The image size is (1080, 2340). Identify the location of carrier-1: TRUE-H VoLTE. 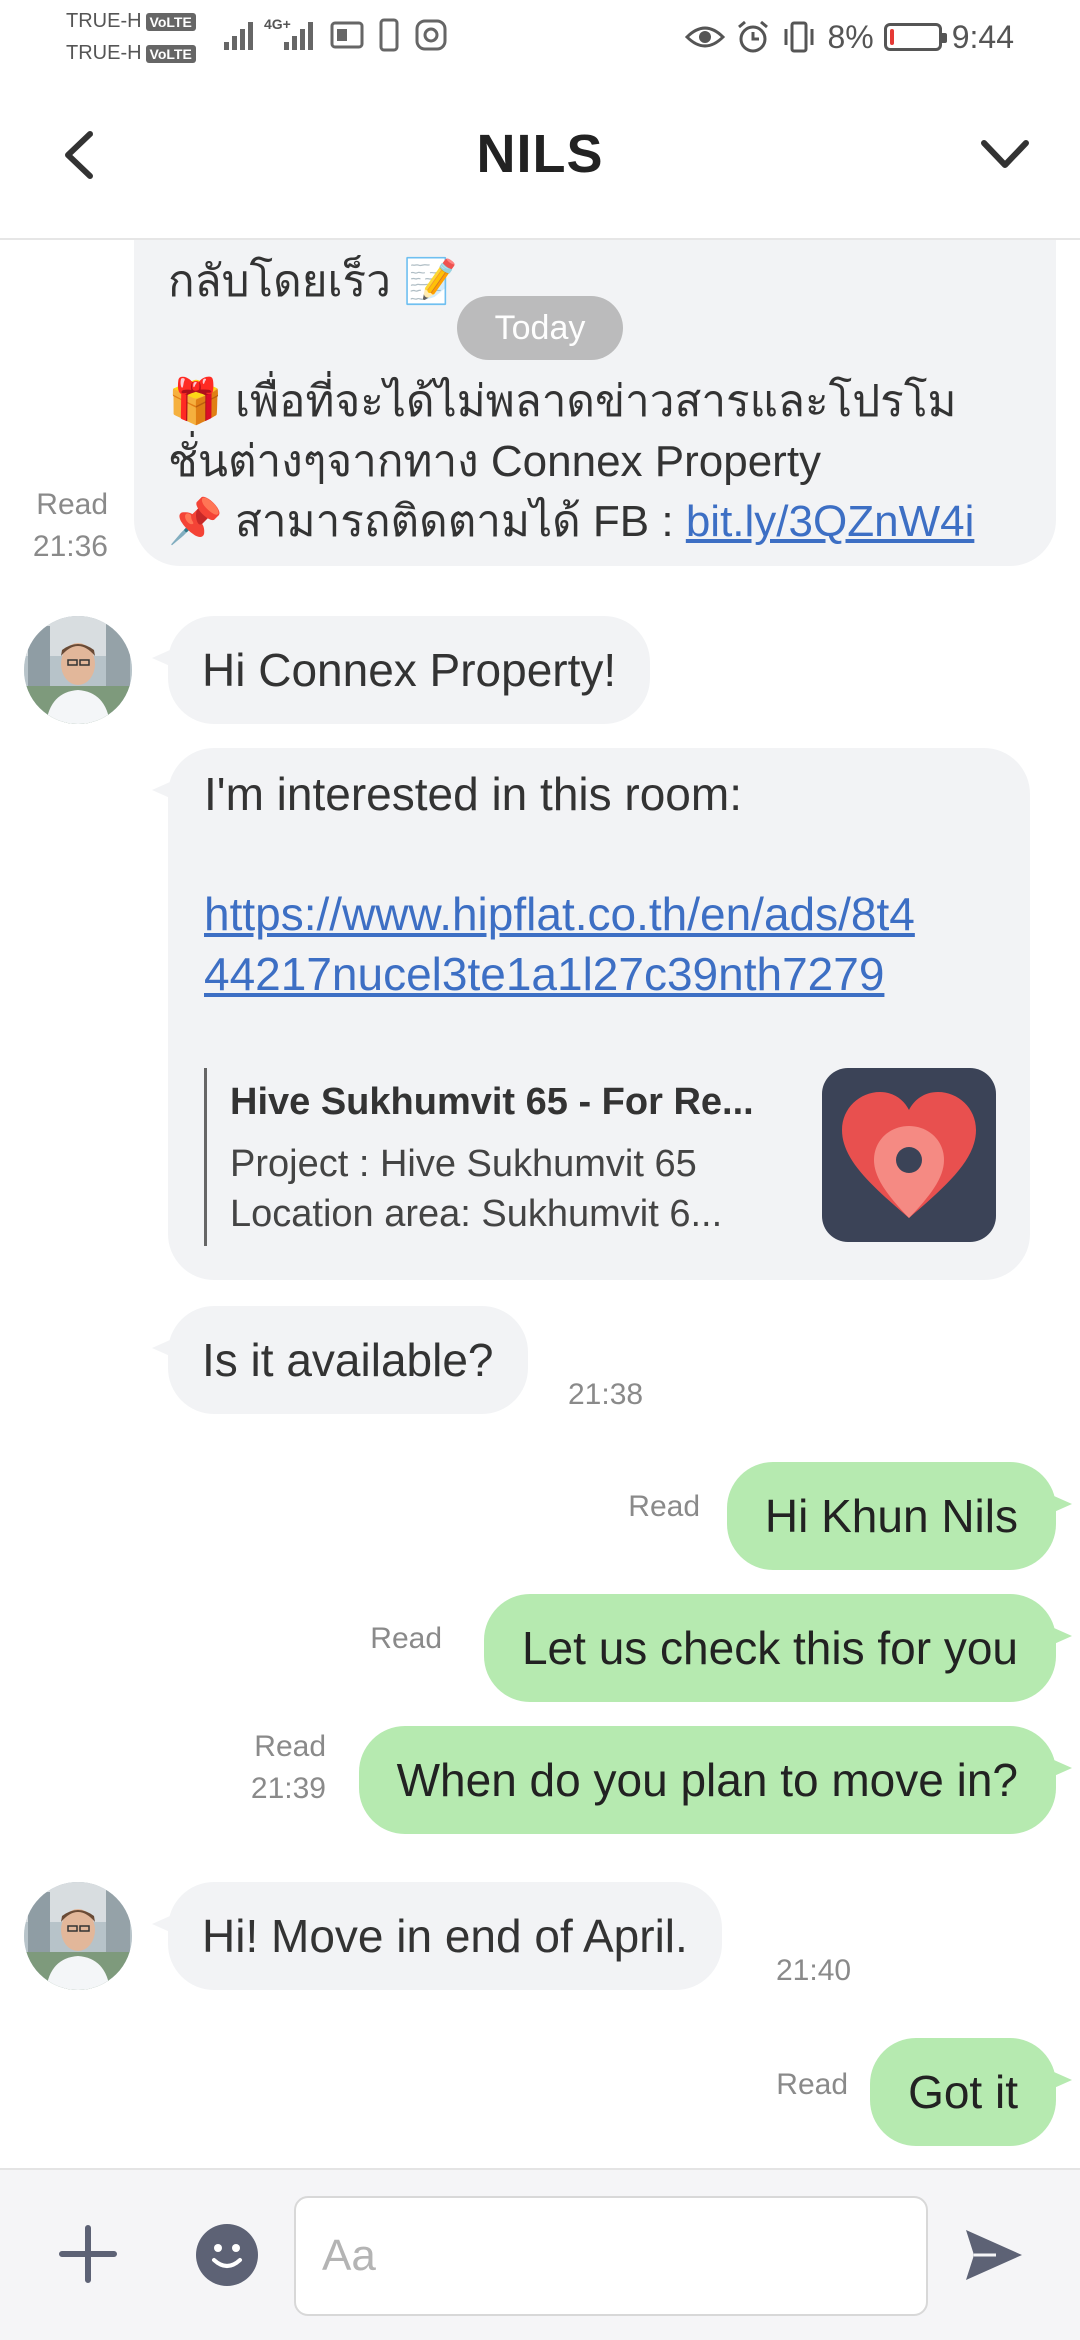
(131, 21).